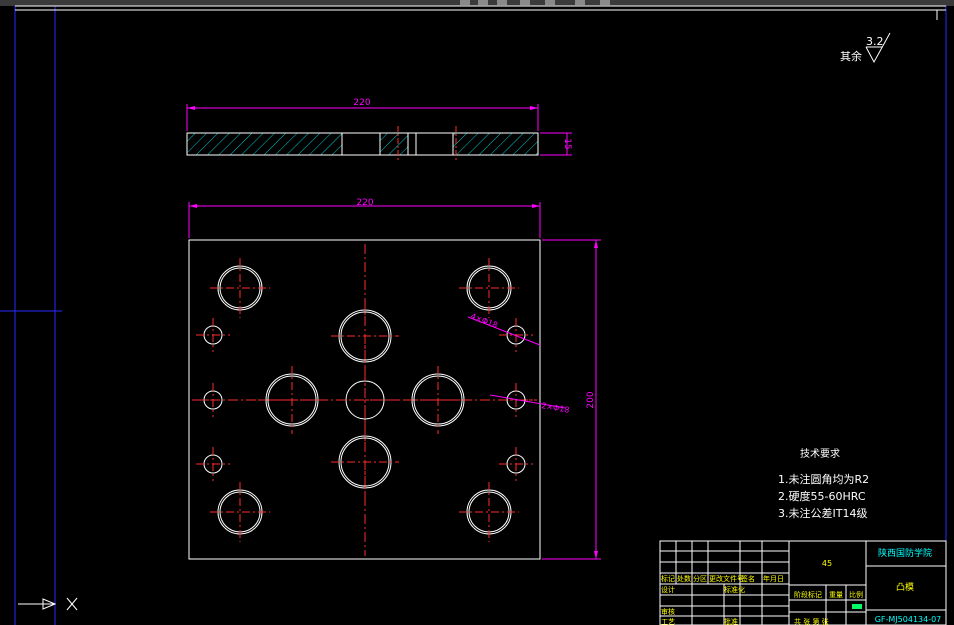 This screenshot has height=625, width=954. Describe the element at coordinates (856, 594) in the screenshot. I see `tb-scale: 比例` at that location.